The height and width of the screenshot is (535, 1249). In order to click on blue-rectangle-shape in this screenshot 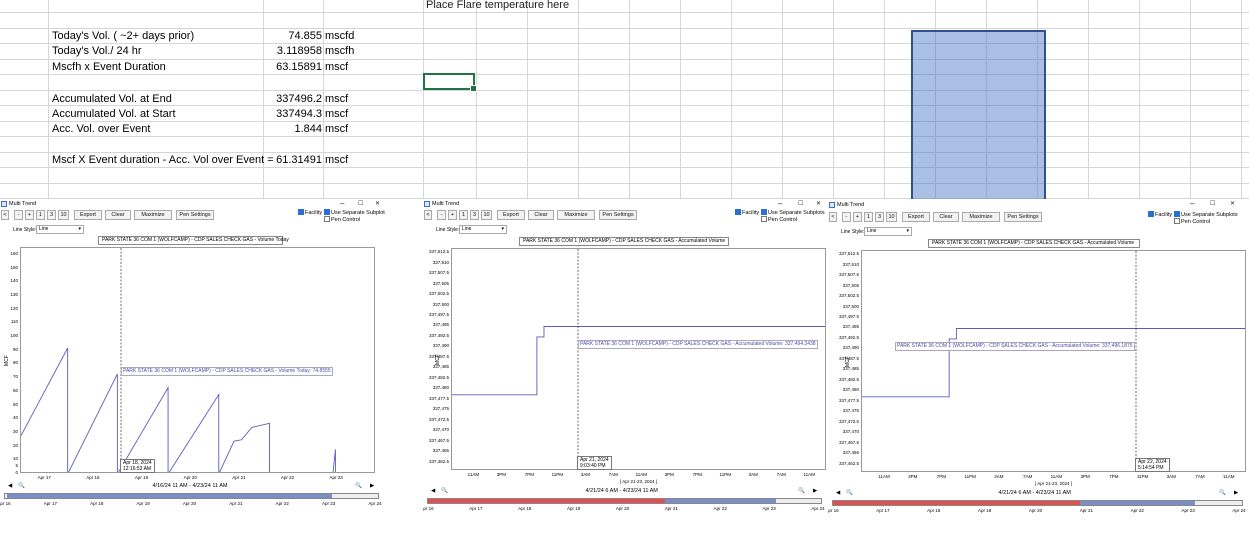, I will do `click(978, 120)`.